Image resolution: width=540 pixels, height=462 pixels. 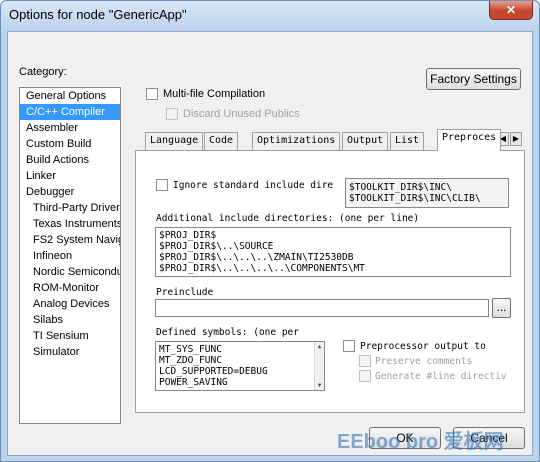 I want to click on preprocessor-output-checkbox, so click(x=349, y=346).